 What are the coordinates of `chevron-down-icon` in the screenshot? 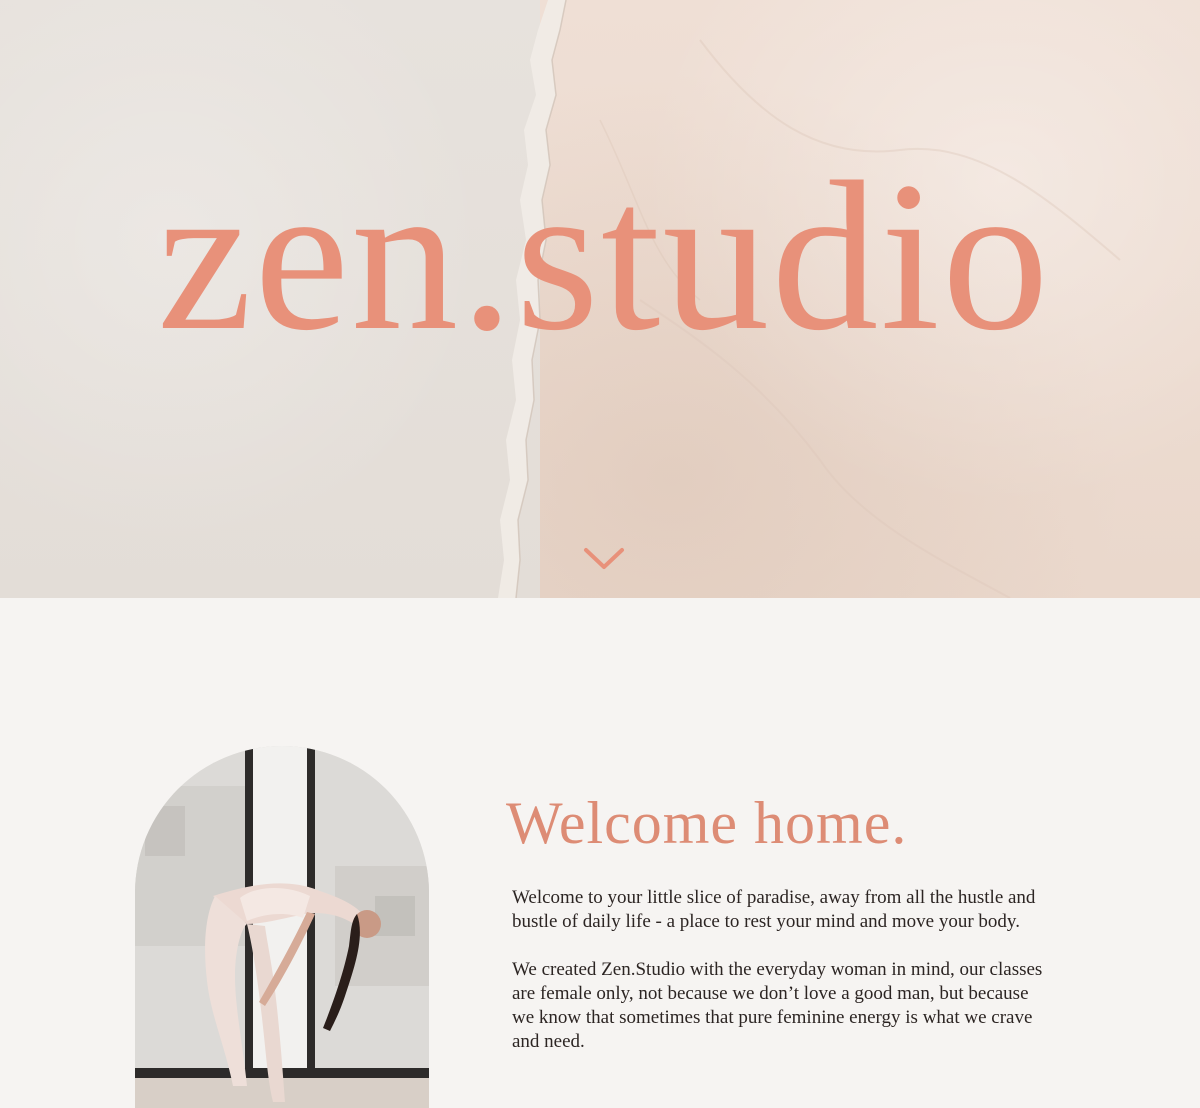 It's located at (604, 559).